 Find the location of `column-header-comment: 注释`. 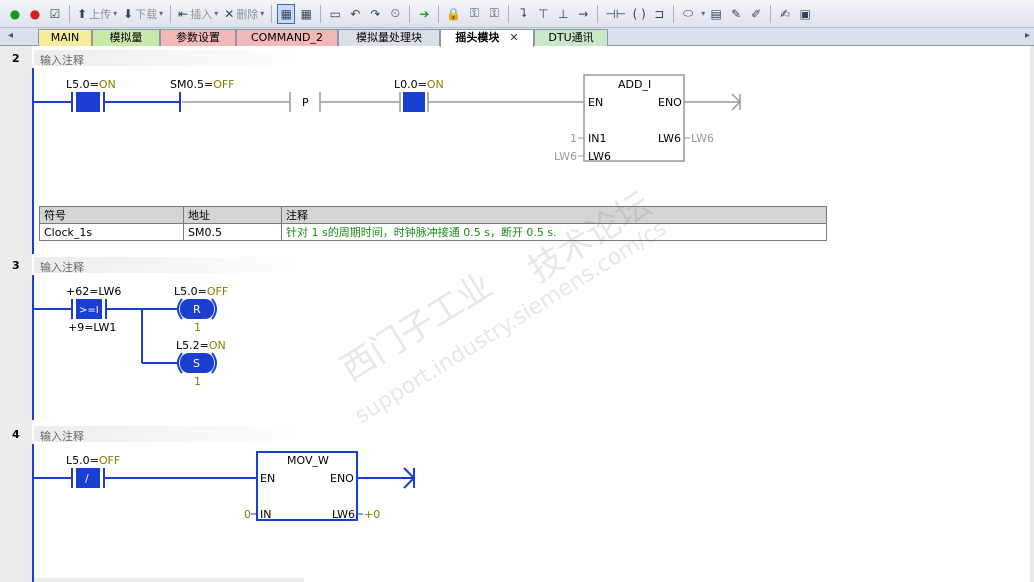

column-header-comment: 注释 is located at coordinates (554, 215).